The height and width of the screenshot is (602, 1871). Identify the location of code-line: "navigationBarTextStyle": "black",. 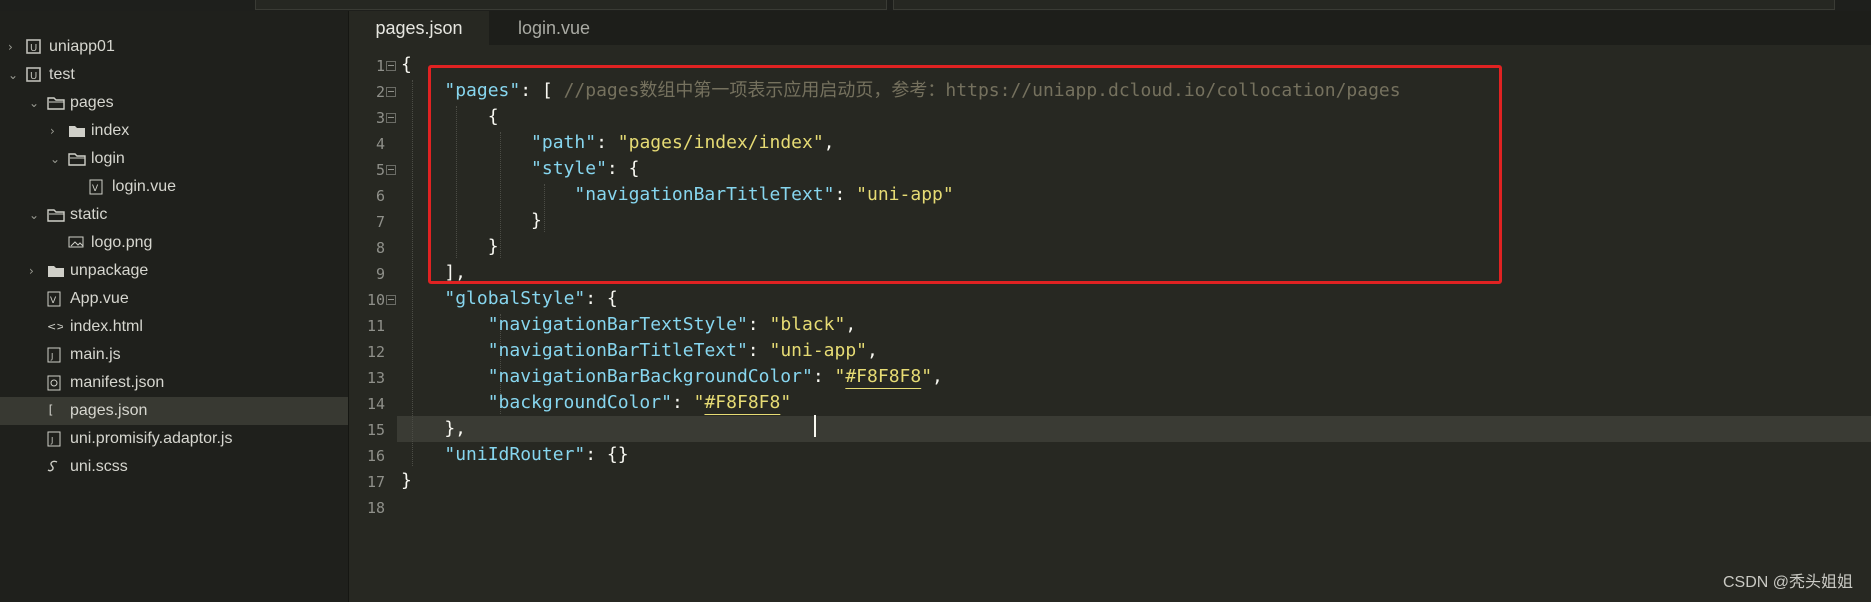
(628, 325).